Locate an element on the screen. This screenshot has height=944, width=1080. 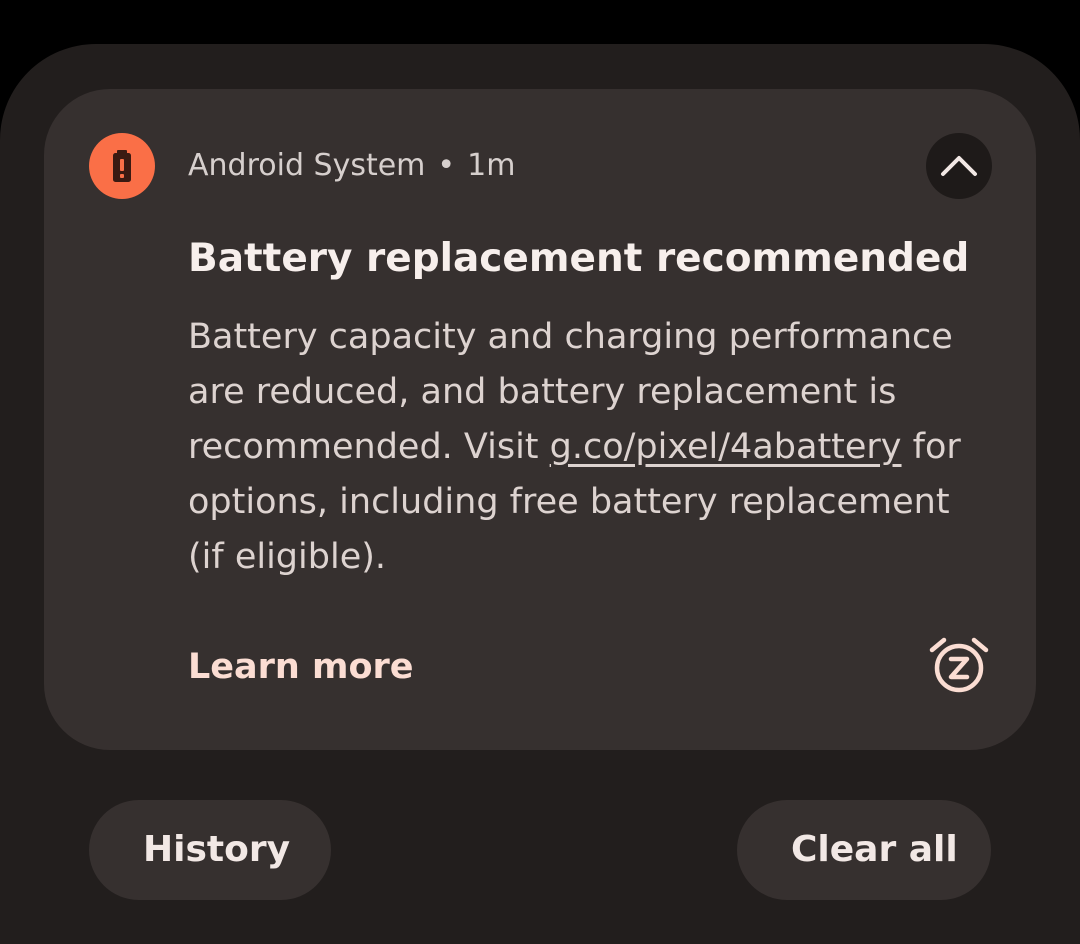
notification-header: Android System • 1m is located at coordinates (351, 166).